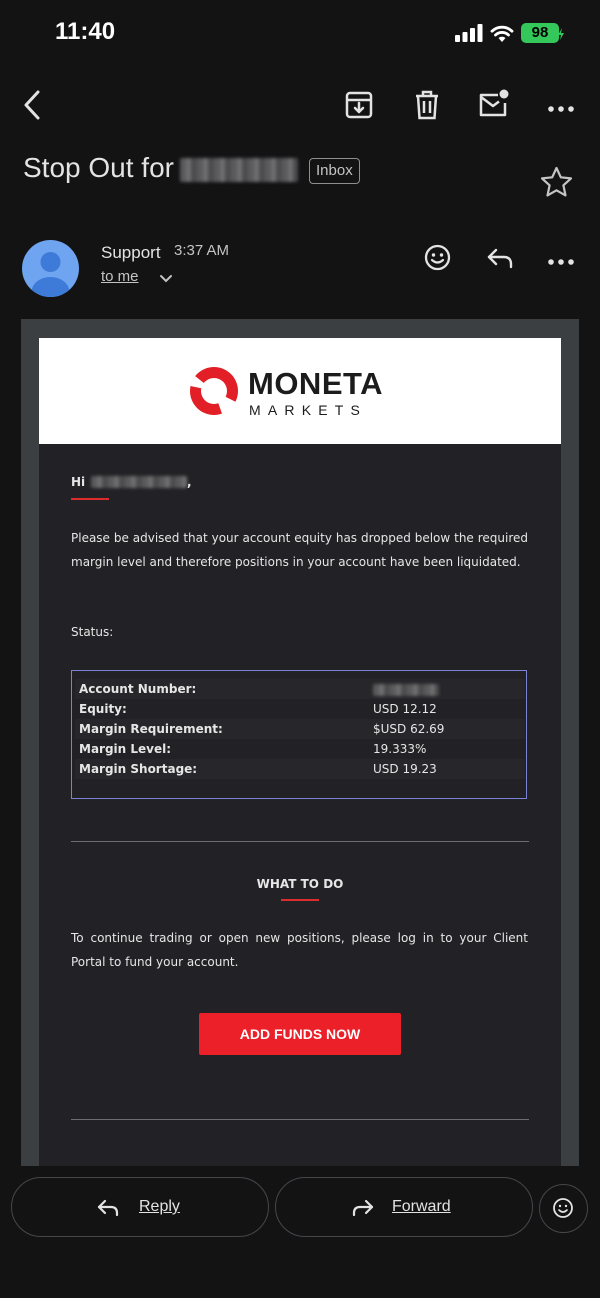 The image size is (600, 1298). Describe the element at coordinates (447, 729) in the screenshot. I see `status-value: $USD 62.69` at that location.